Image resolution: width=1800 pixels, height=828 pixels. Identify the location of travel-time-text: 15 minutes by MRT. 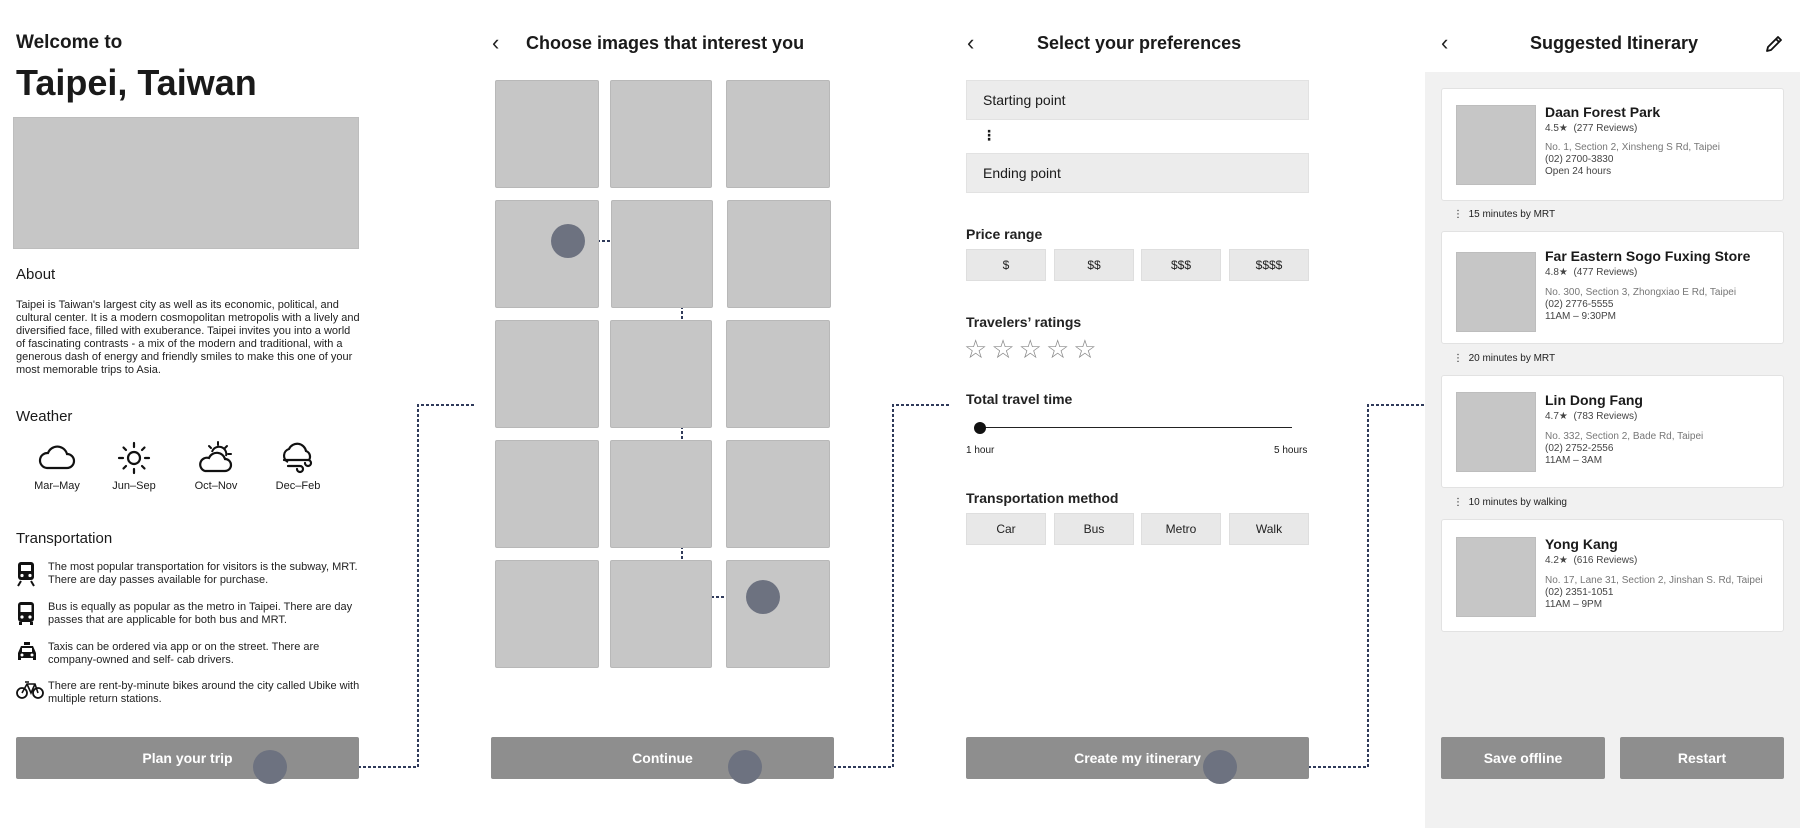
(1512, 214).